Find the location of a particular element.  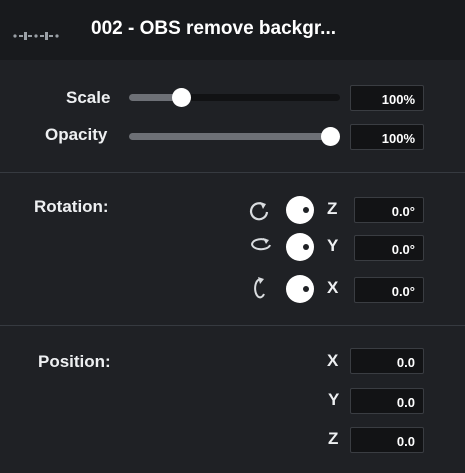

audio-waveform-icon is located at coordinates (36, 36).